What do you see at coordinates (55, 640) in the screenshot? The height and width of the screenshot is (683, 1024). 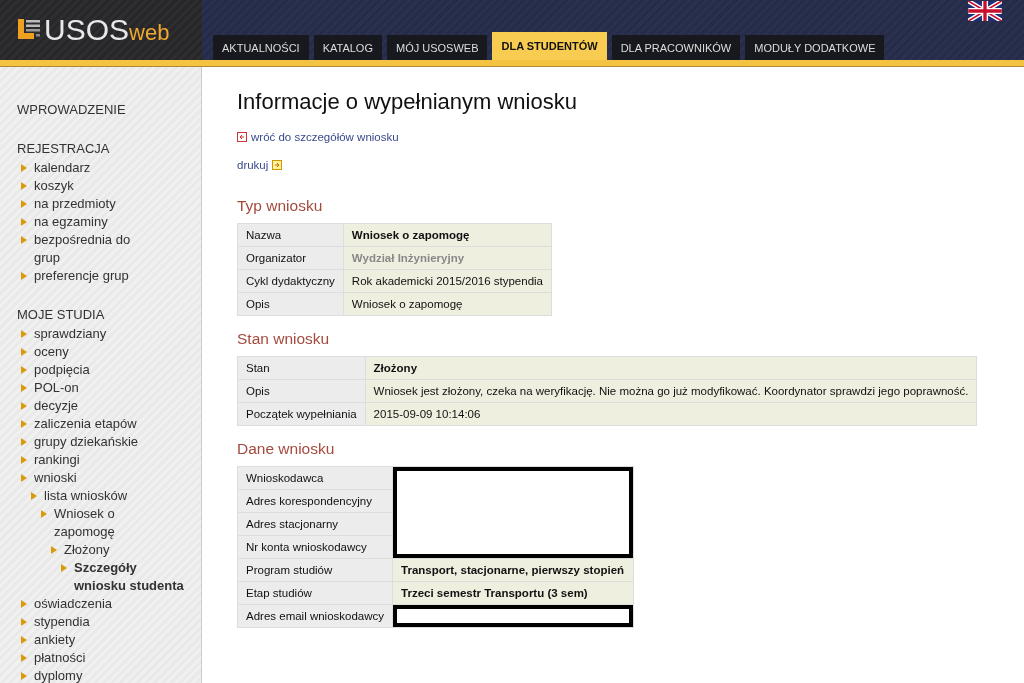 I see `sidebar-link: ankiety` at bounding box center [55, 640].